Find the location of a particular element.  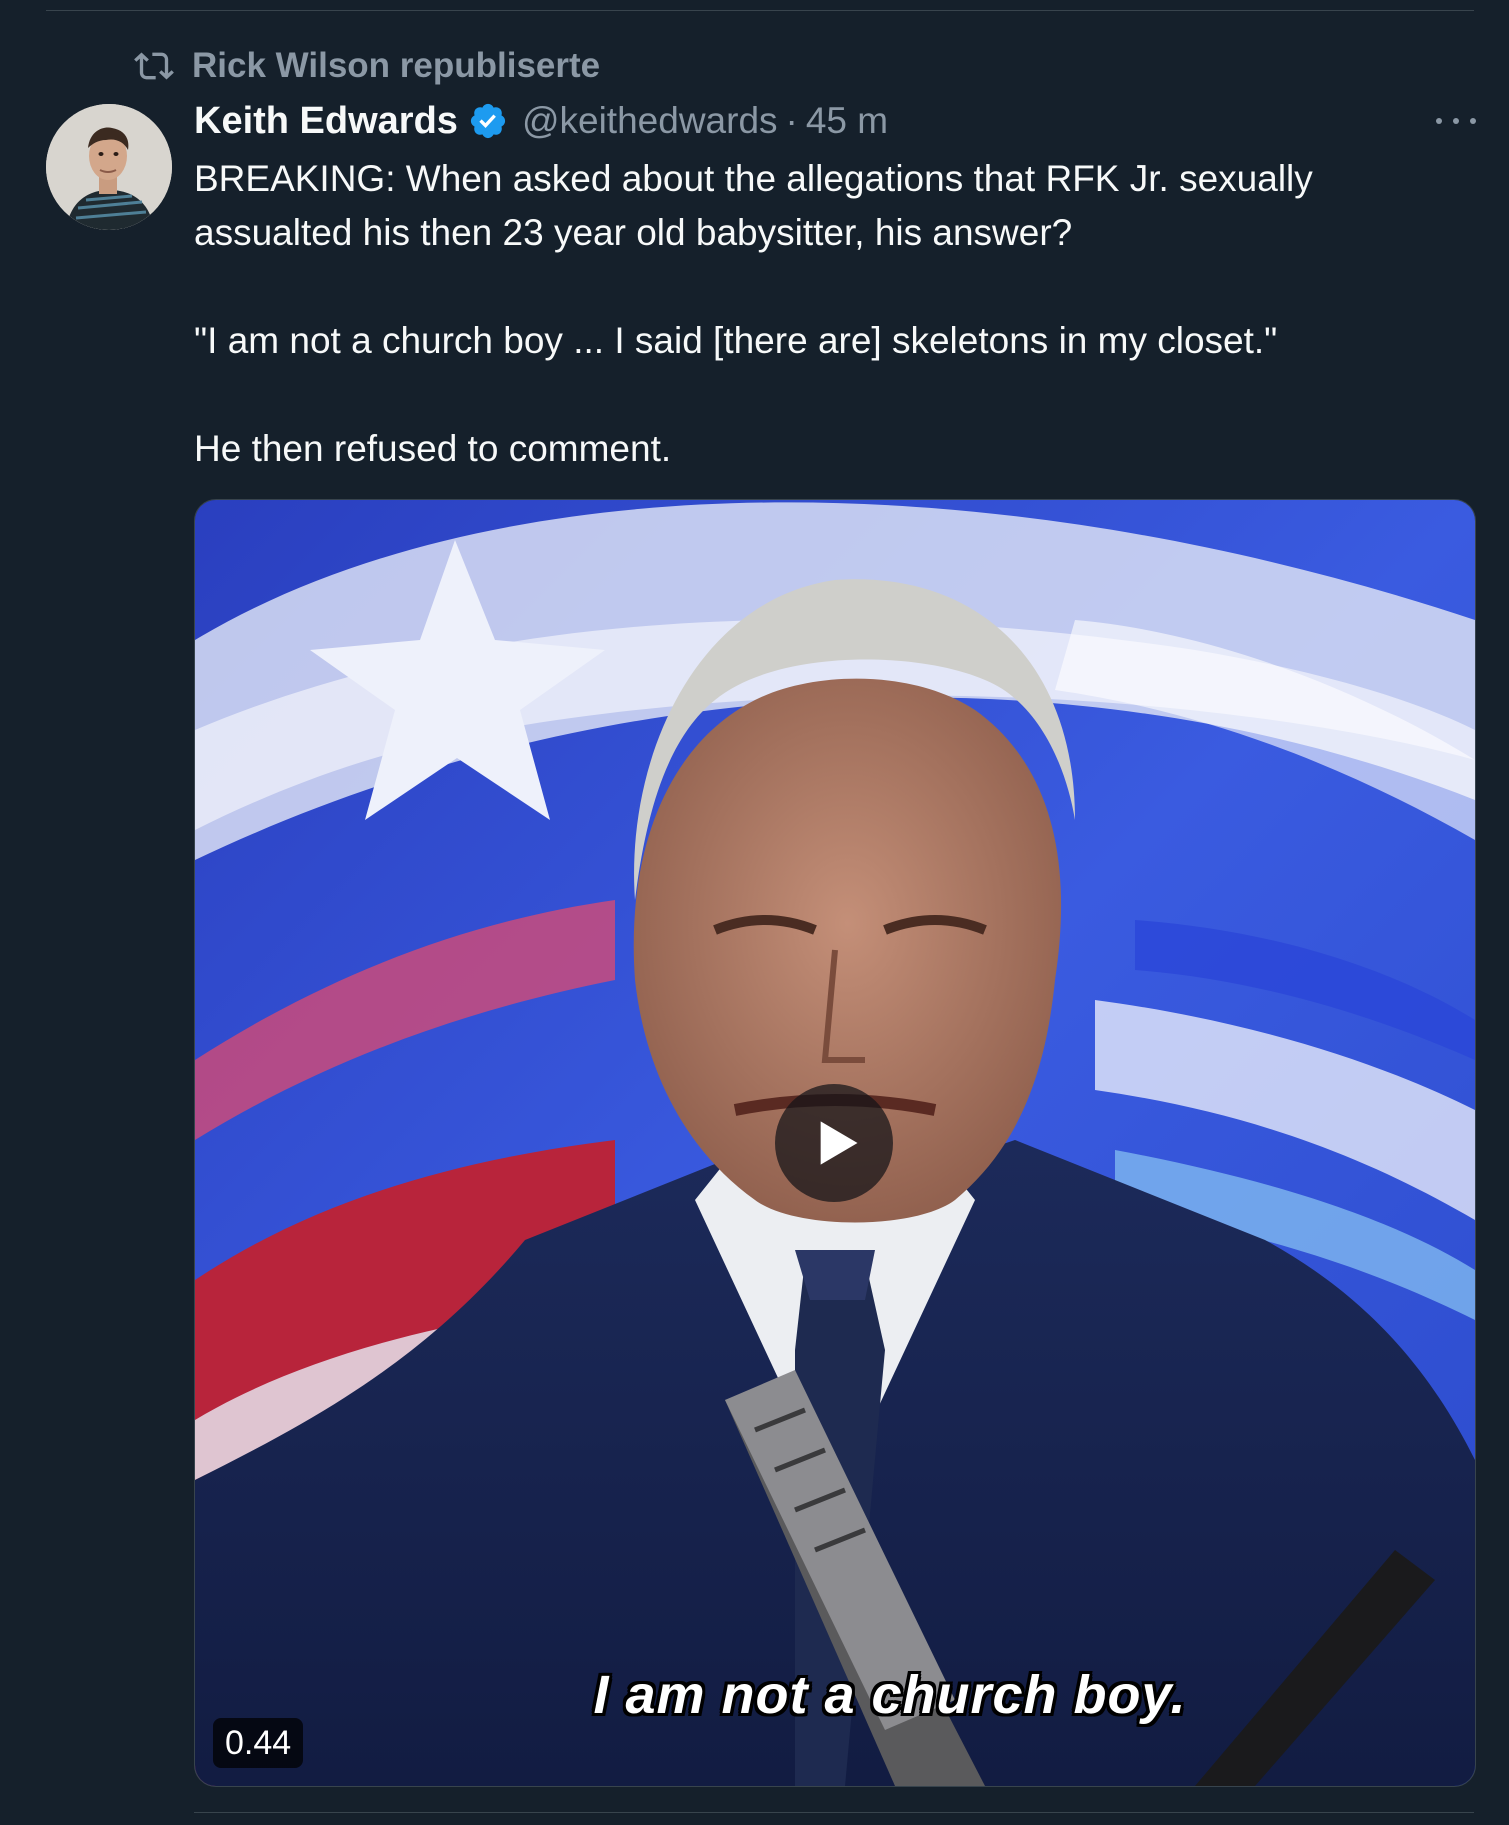

video-duration: 0.44 is located at coordinates (258, 1743).